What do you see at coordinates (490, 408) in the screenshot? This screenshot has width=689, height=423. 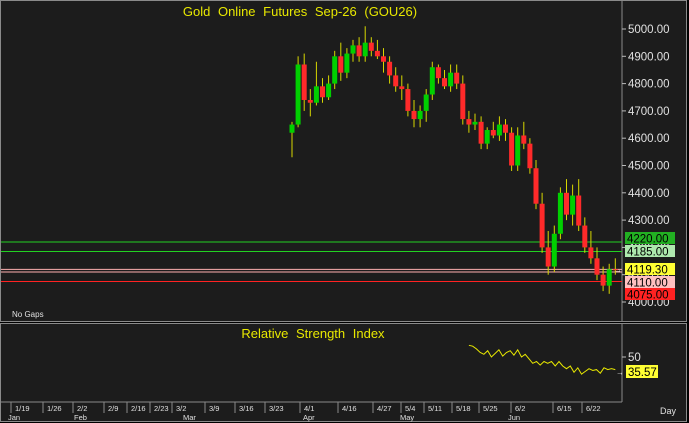 I see `time-tick-label: 5/25` at bounding box center [490, 408].